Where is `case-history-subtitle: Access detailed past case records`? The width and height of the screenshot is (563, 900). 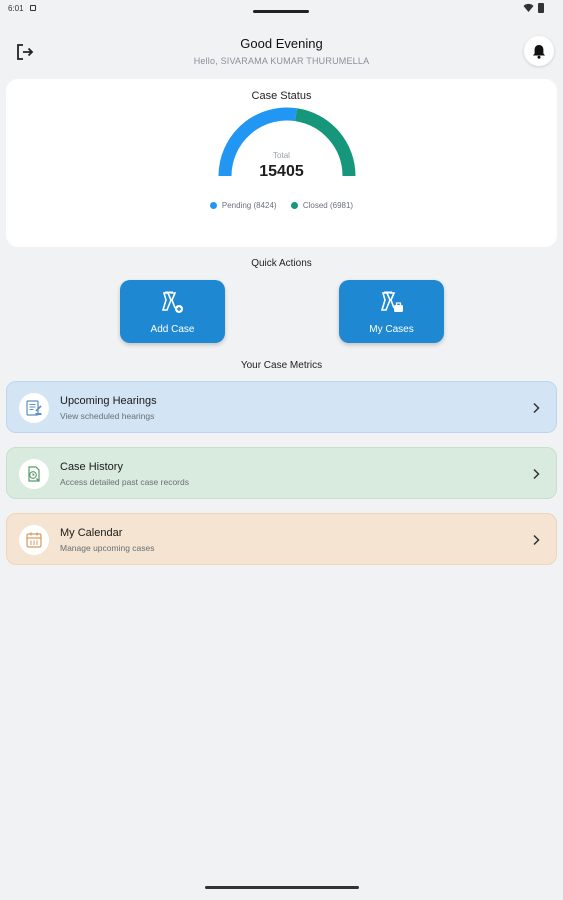 case-history-subtitle: Access detailed past case records is located at coordinates (124, 482).